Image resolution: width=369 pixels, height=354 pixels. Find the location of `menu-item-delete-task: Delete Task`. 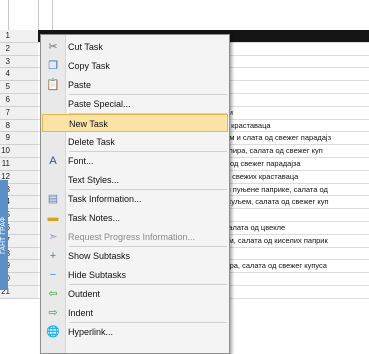

menu-item-delete-task: Delete Task is located at coordinates (135, 142).